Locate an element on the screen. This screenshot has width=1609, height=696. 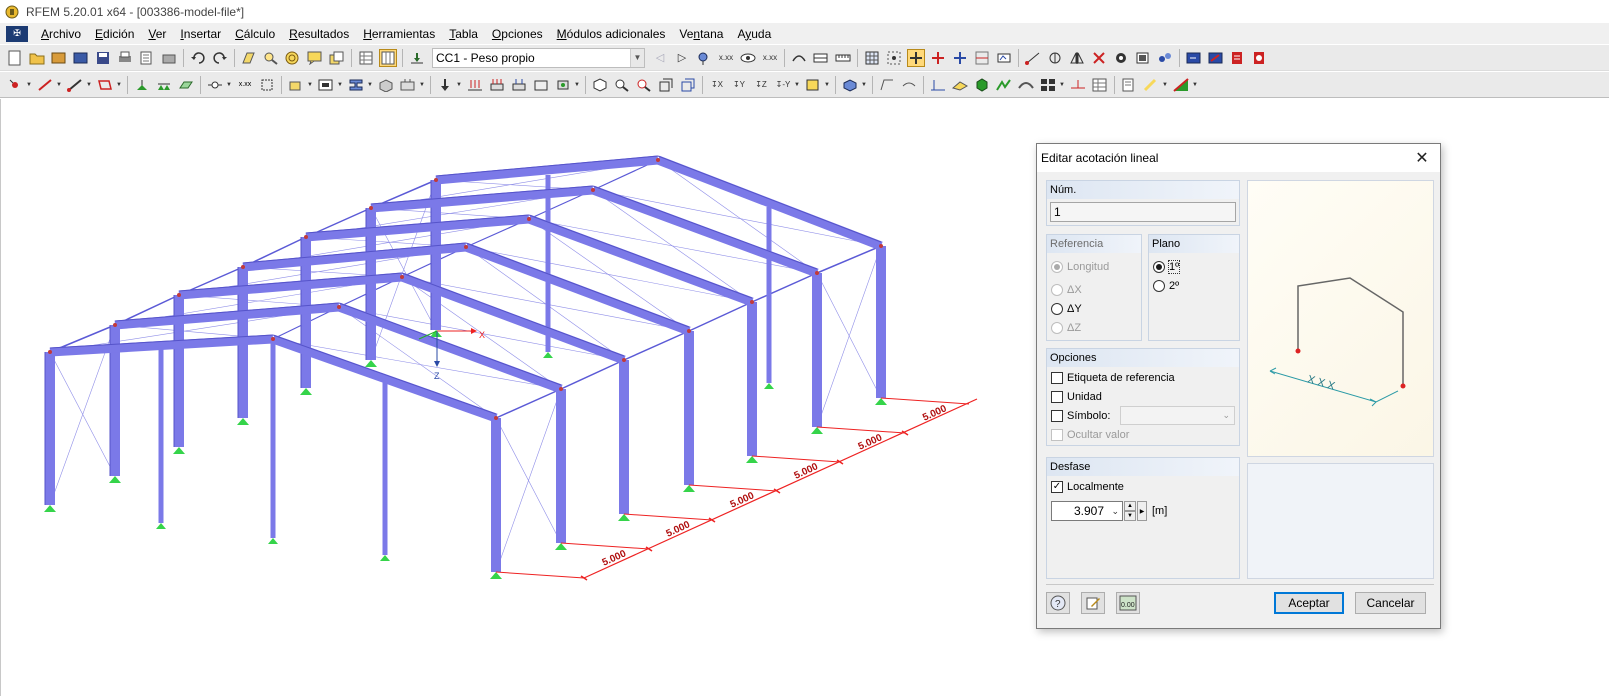
line-nodes-icon is located at coordinates (1033, 58).